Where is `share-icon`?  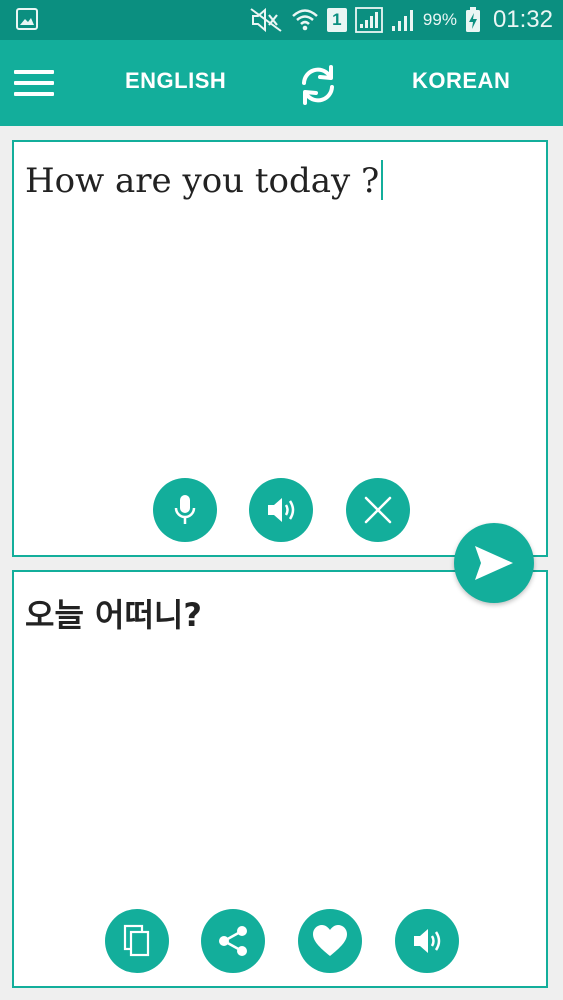
share-icon is located at coordinates (233, 941).